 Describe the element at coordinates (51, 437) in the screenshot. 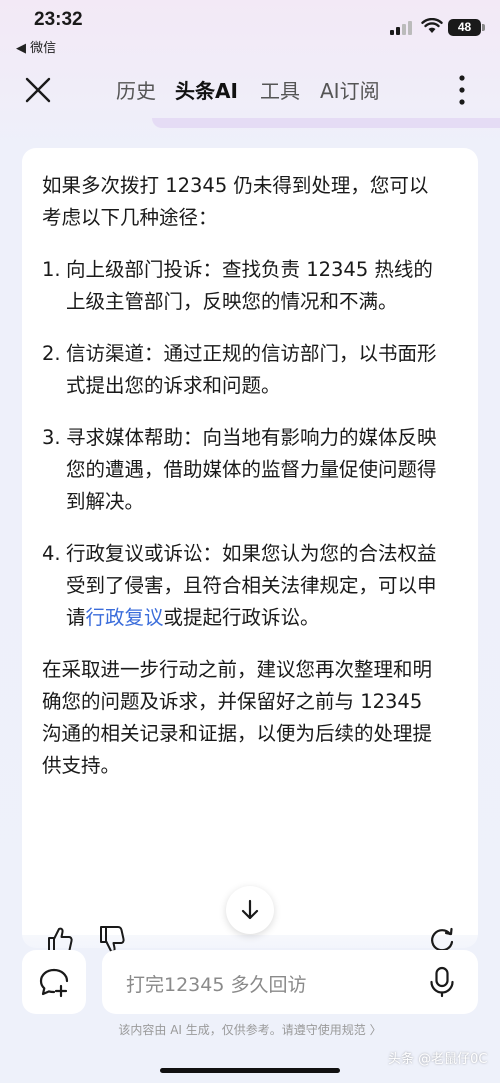

I see `list-number: 3.` at that location.